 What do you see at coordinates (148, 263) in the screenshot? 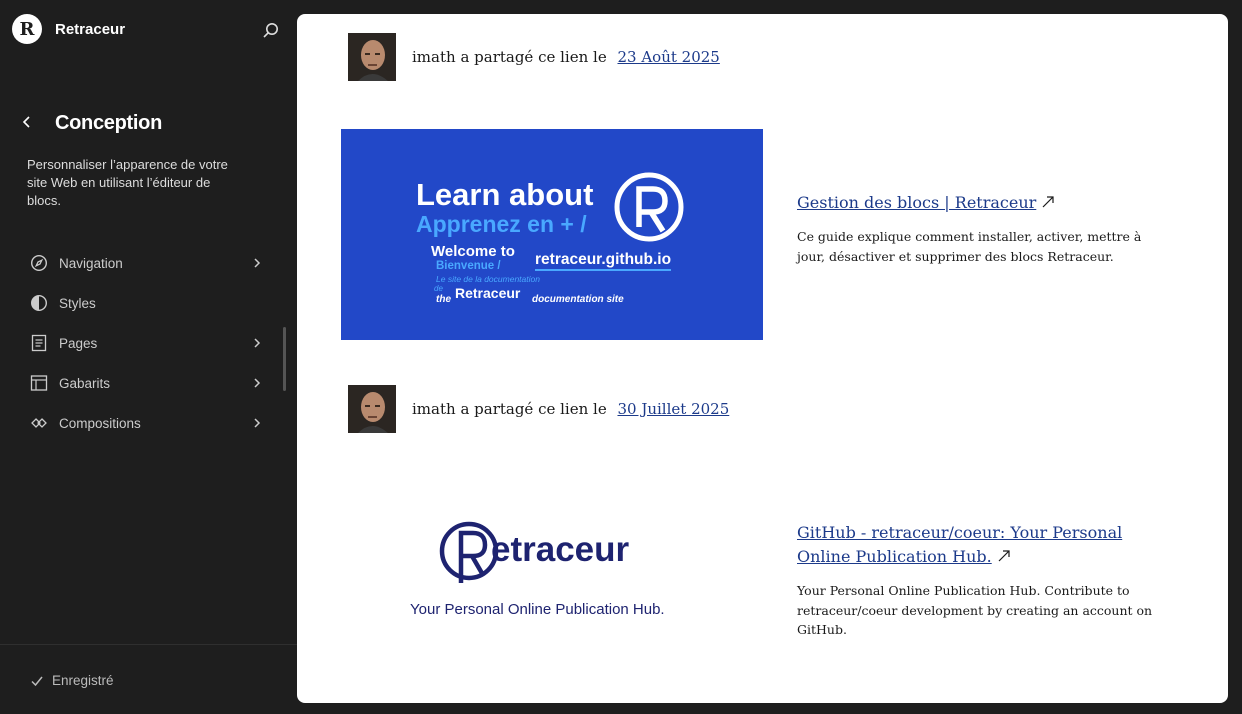
I see `nav-item-navigation: Navigation` at bounding box center [148, 263].